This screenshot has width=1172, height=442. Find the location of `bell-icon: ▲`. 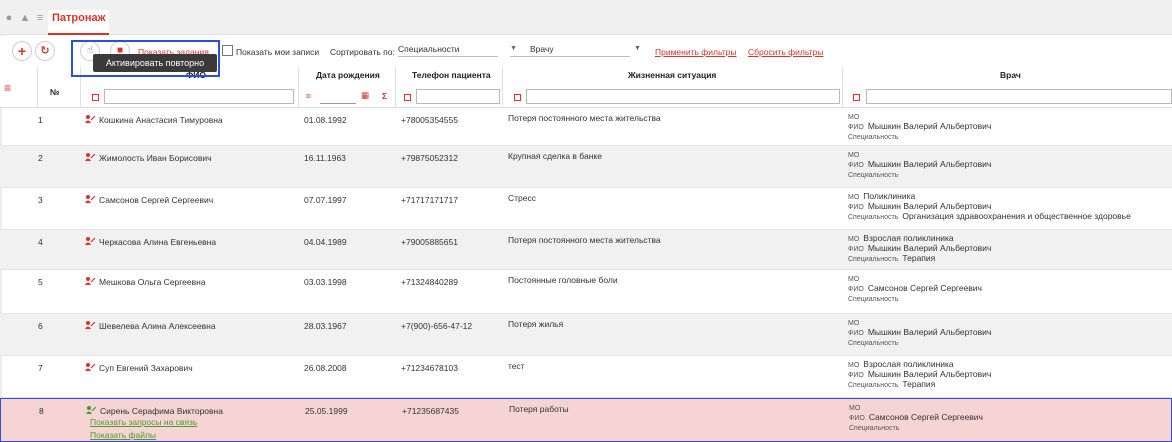

bell-icon: ▲ is located at coordinates (25, 18).